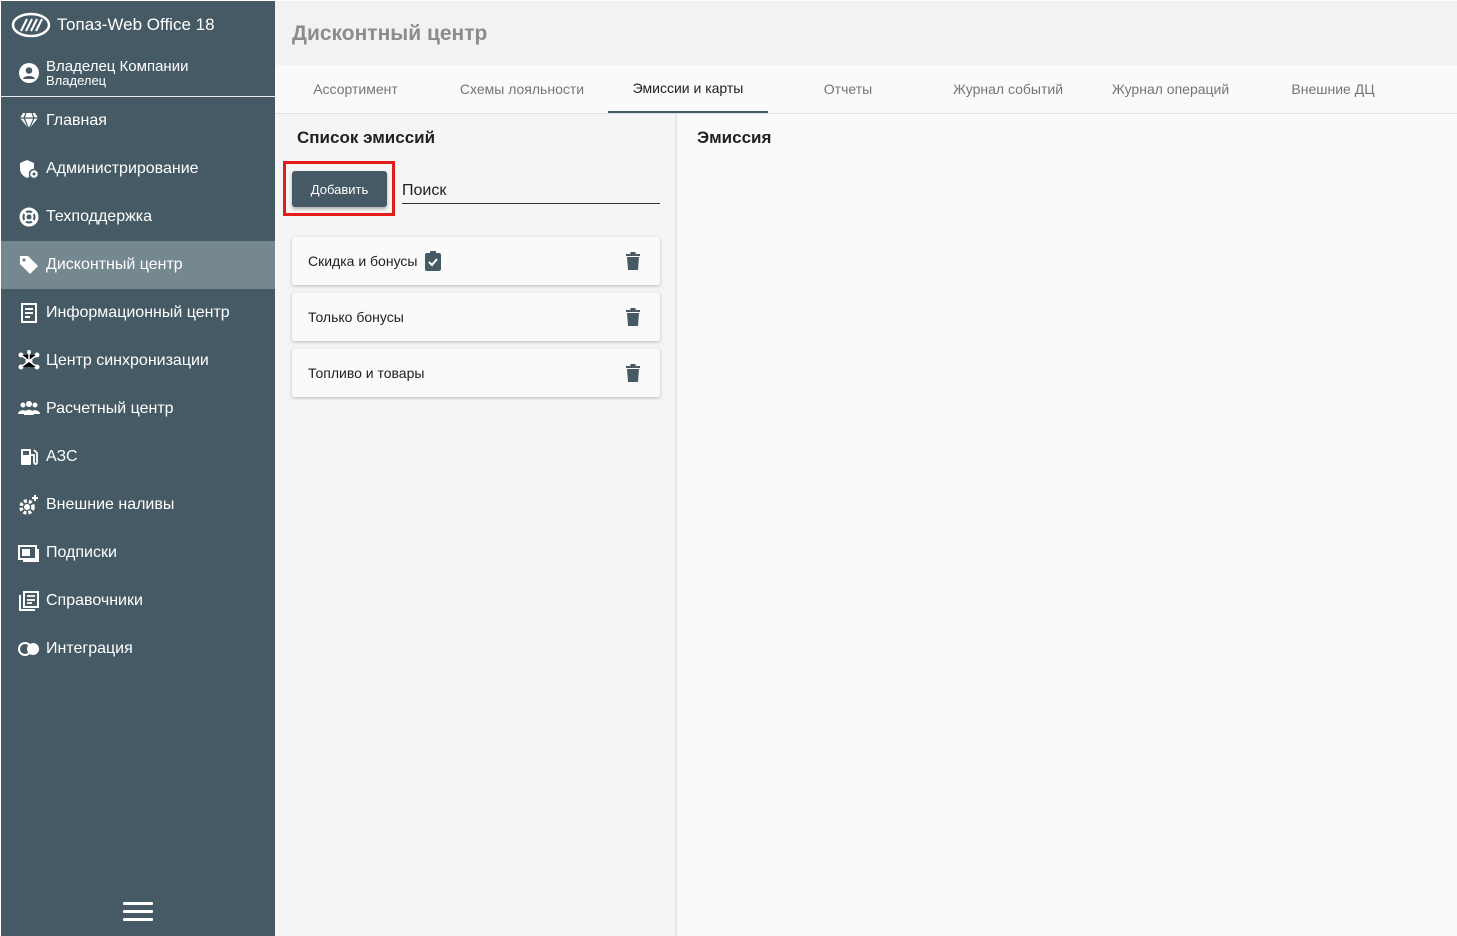 The width and height of the screenshot is (1457, 936). I want to click on emission-name: Топливо и товары, so click(366, 373).